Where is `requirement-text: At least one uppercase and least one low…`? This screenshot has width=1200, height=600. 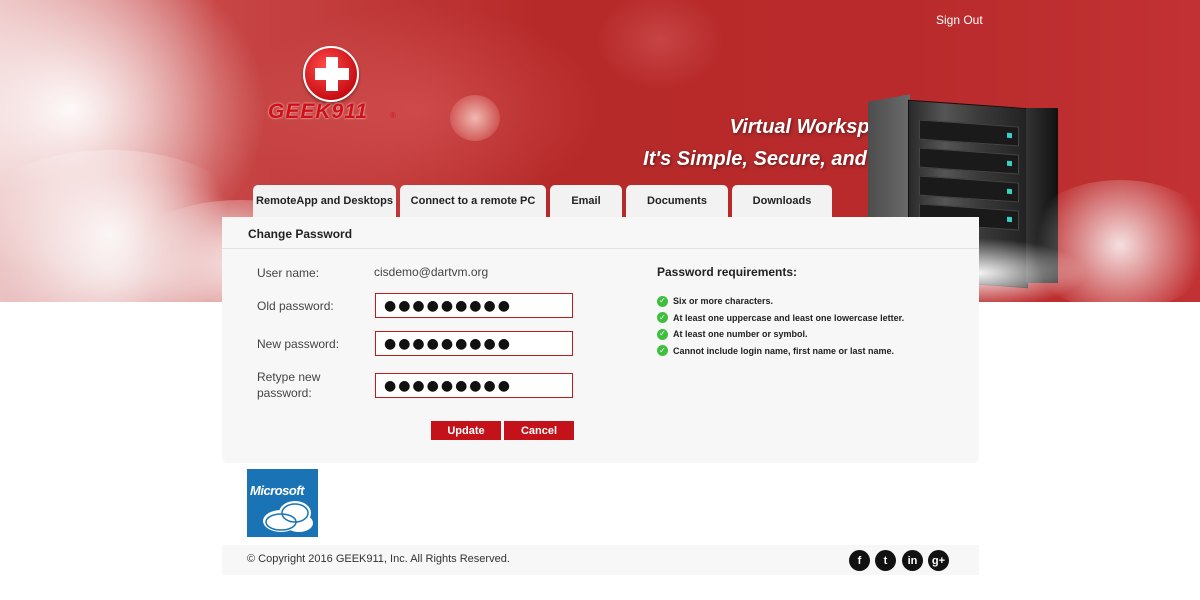 requirement-text: At least one uppercase and least one low… is located at coordinates (789, 317).